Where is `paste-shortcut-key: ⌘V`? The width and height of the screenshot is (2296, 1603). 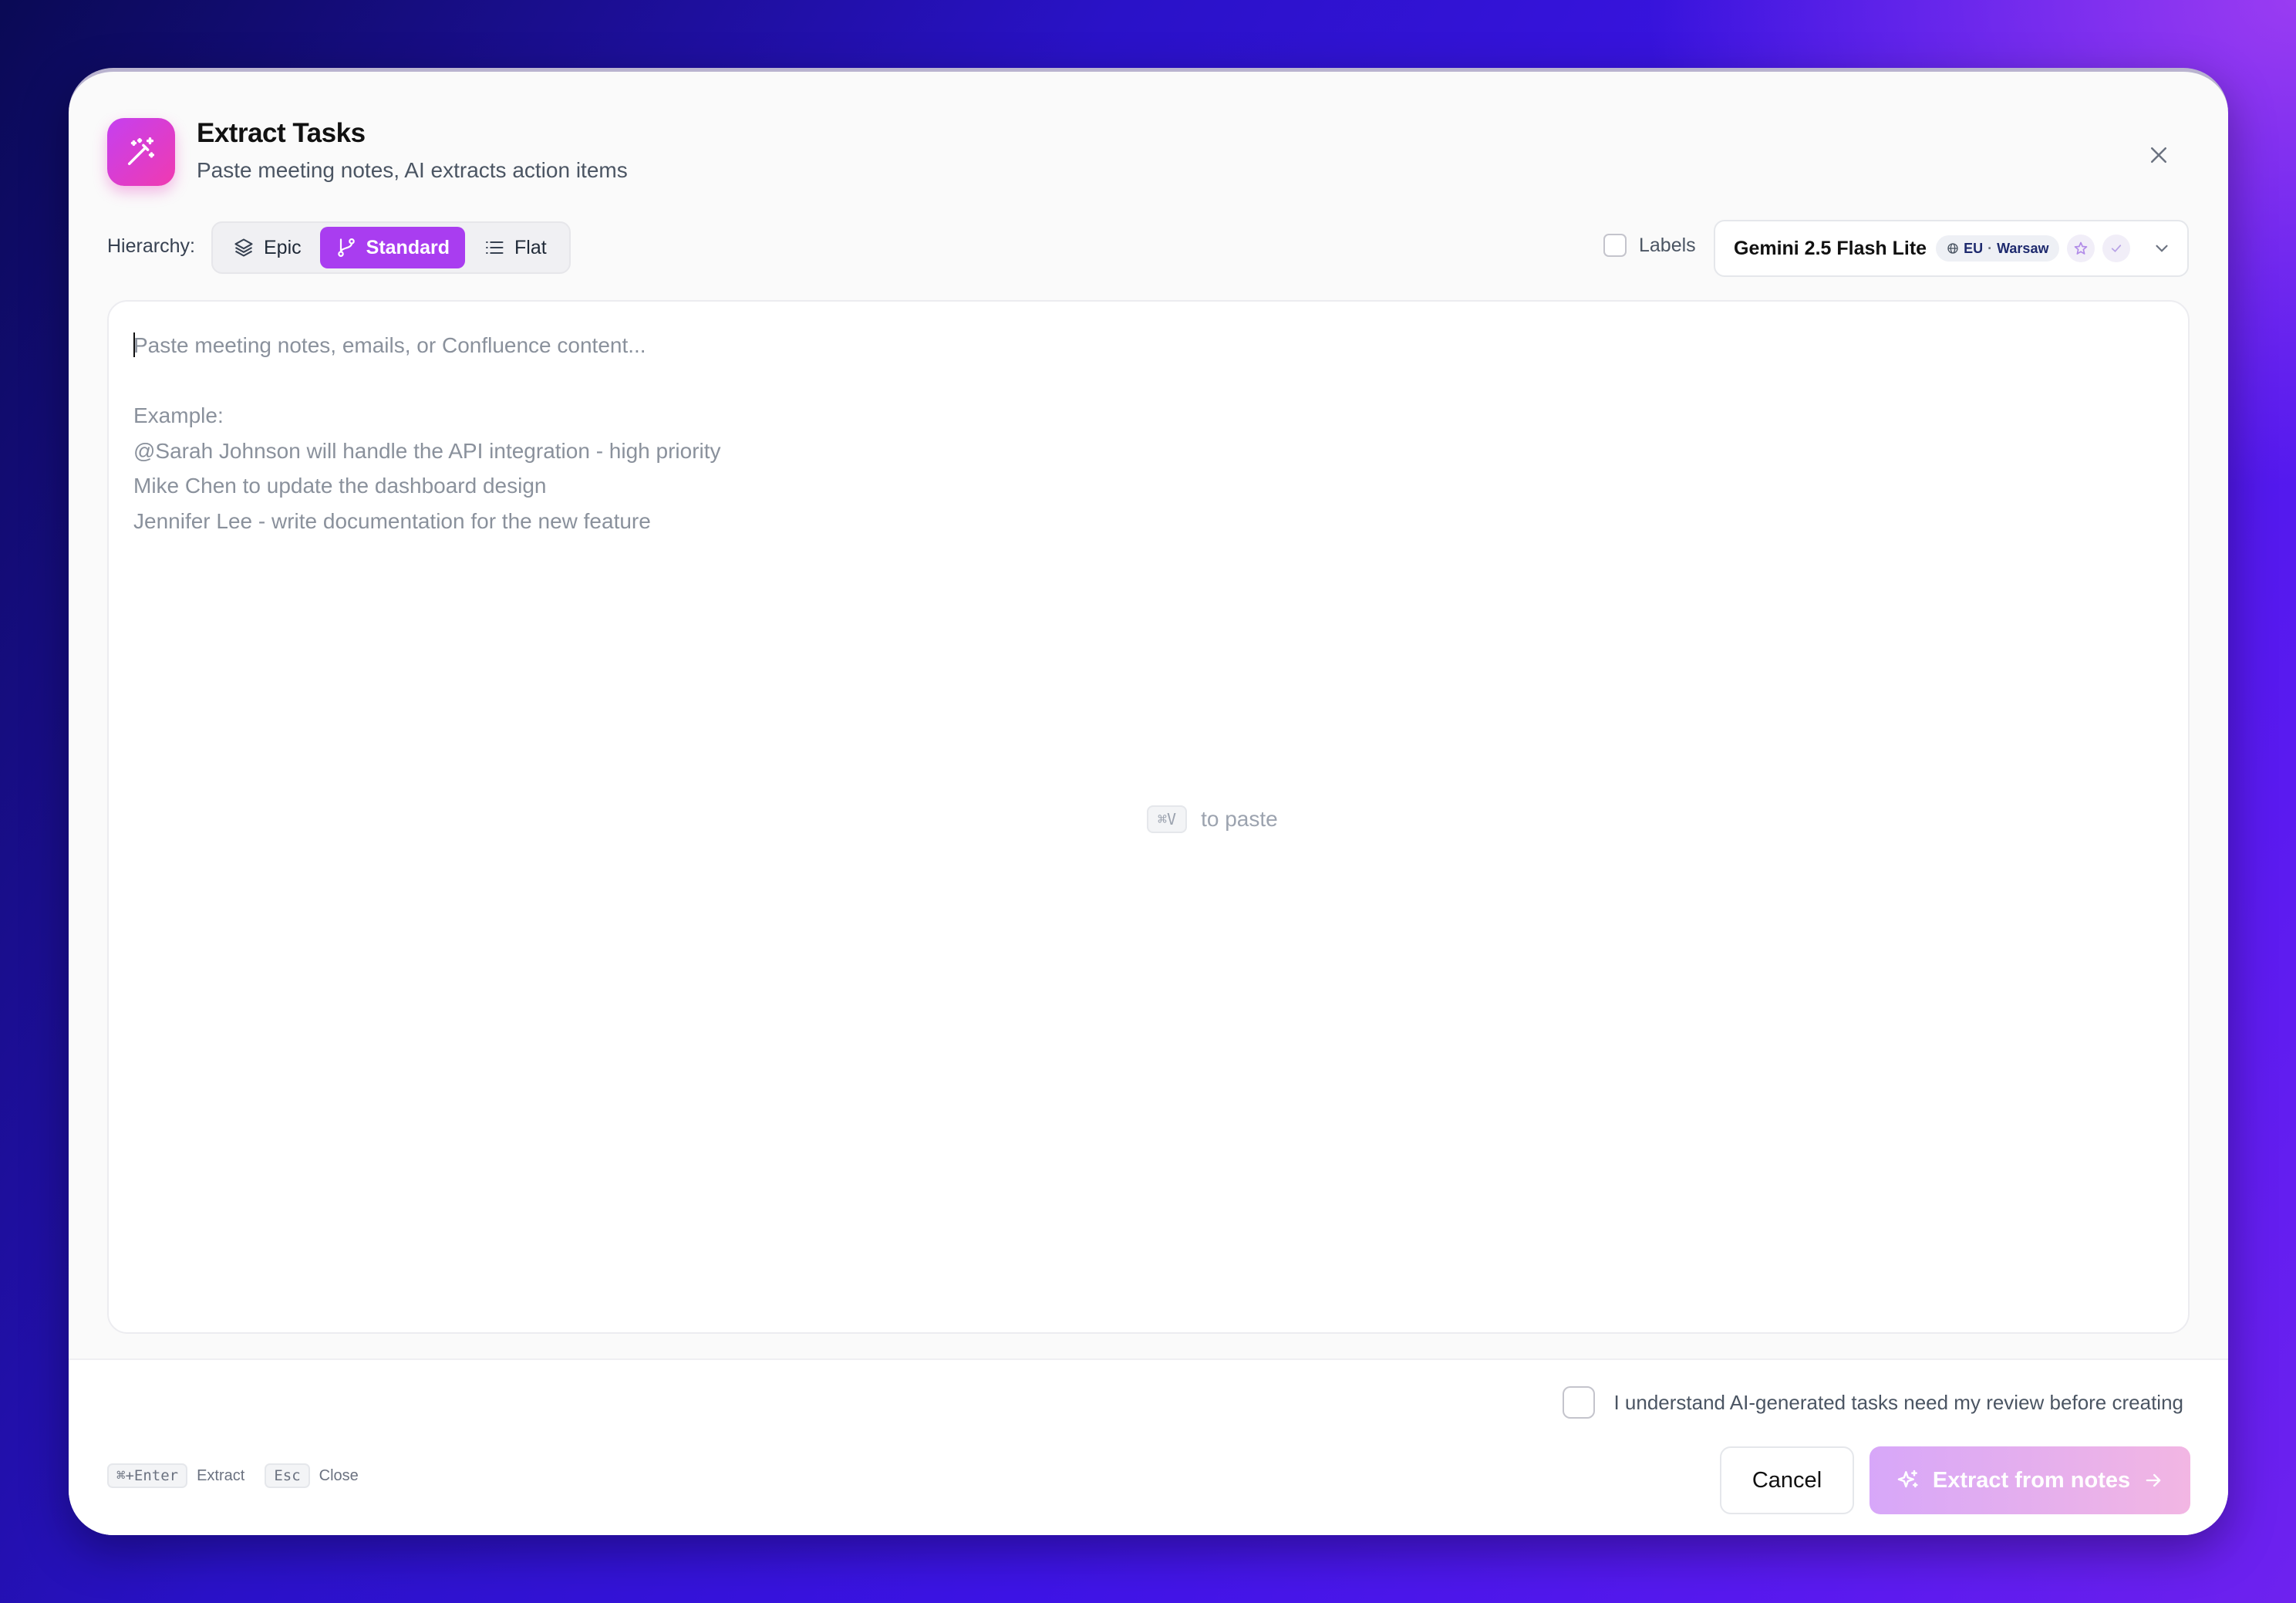
paste-shortcut-key: ⌘V is located at coordinates (1167, 819).